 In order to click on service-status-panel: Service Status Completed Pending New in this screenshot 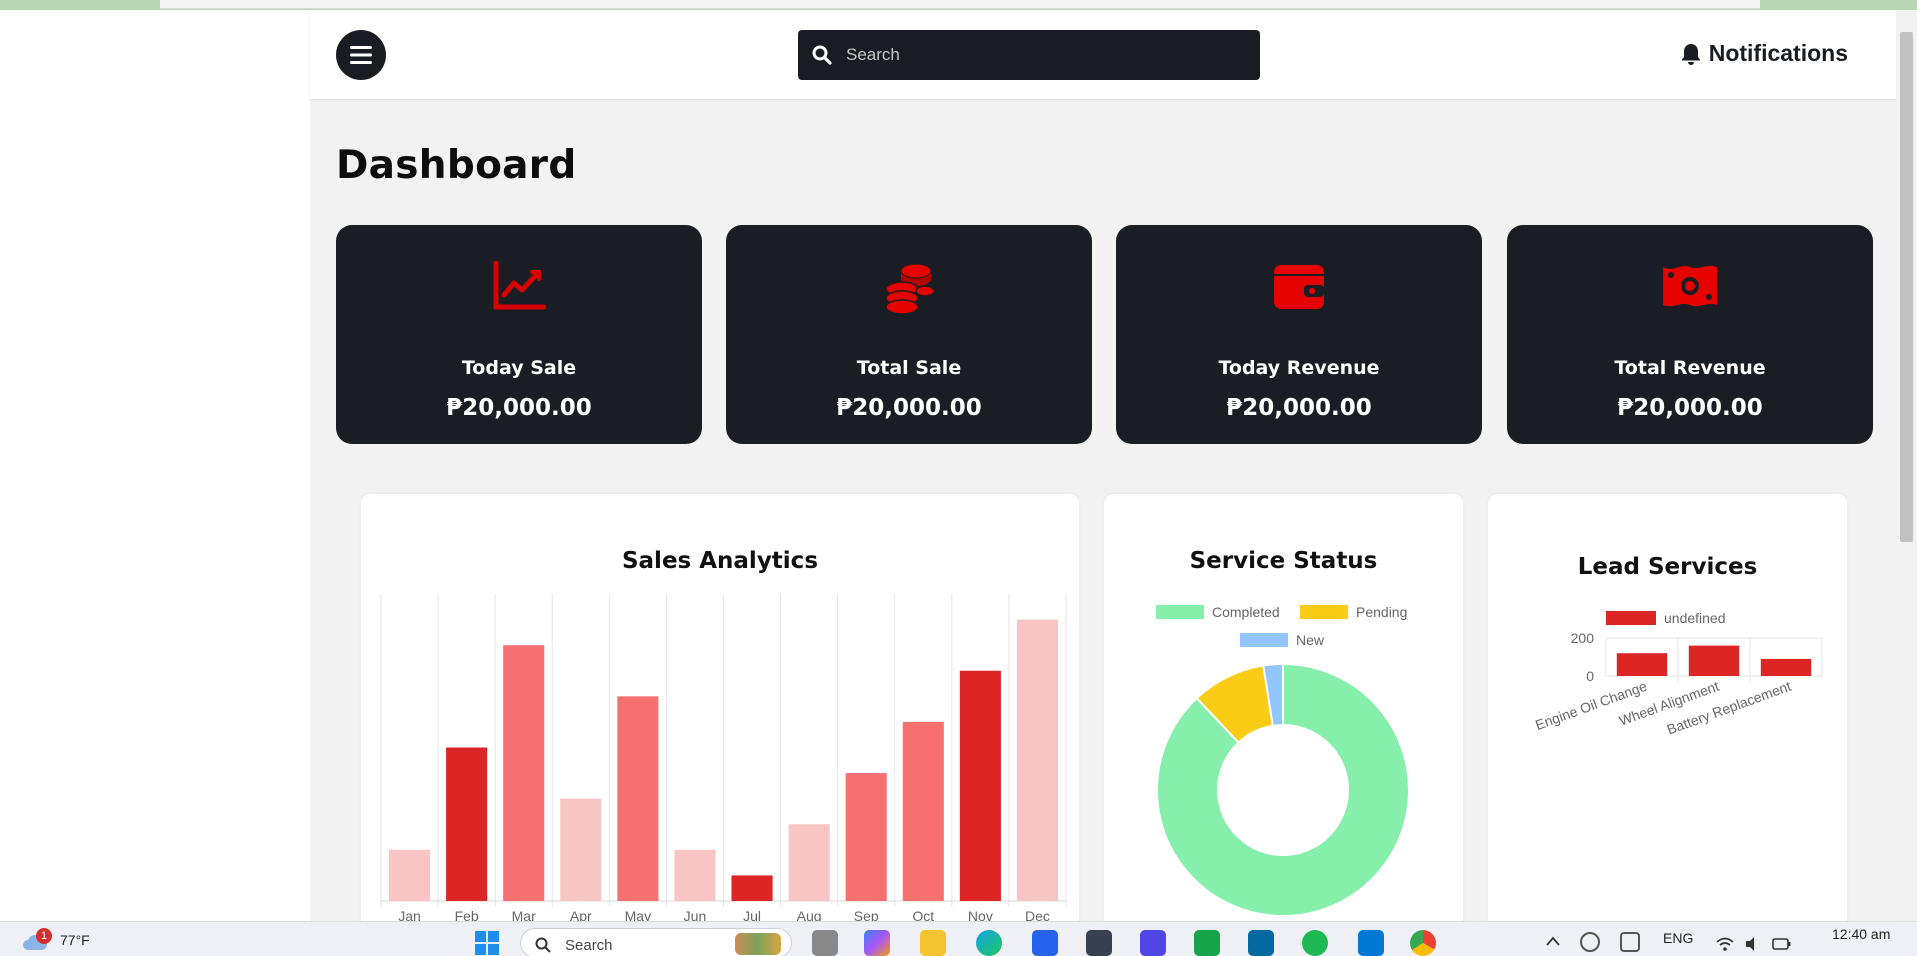, I will do `click(1283, 707)`.